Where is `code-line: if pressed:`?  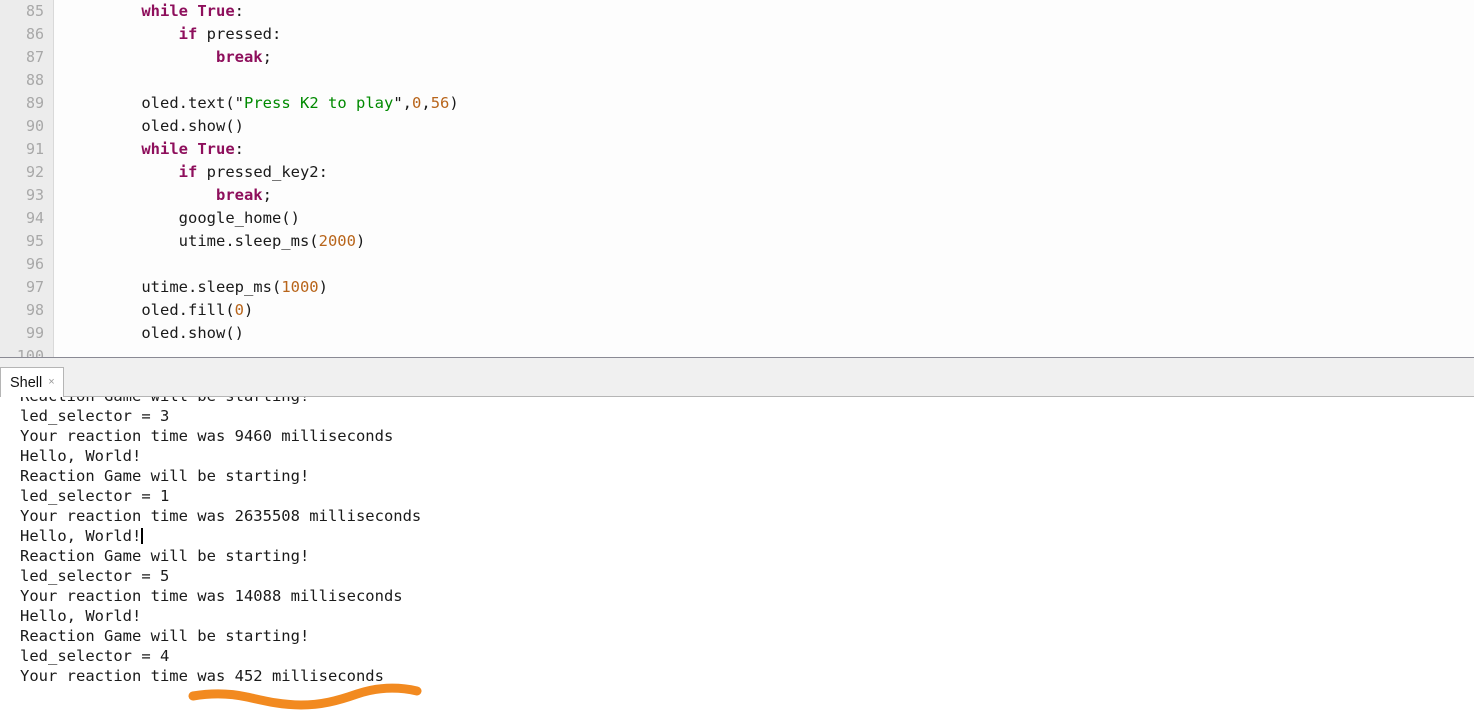 code-line: if pressed: is located at coordinates (764, 34).